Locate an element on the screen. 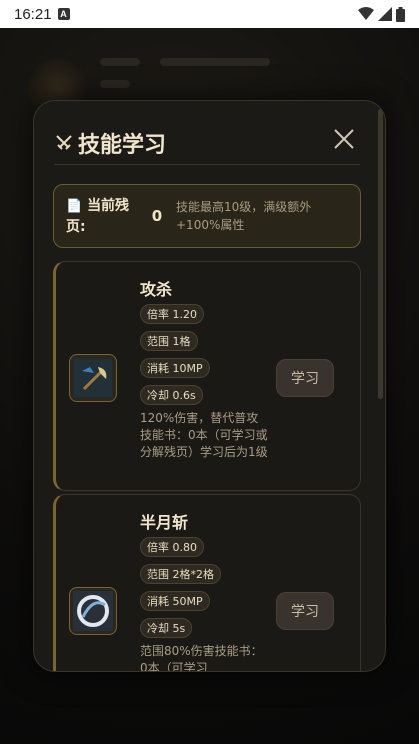 The height and width of the screenshot is (744, 419). skill-name: 攻杀 is located at coordinates (156, 289).